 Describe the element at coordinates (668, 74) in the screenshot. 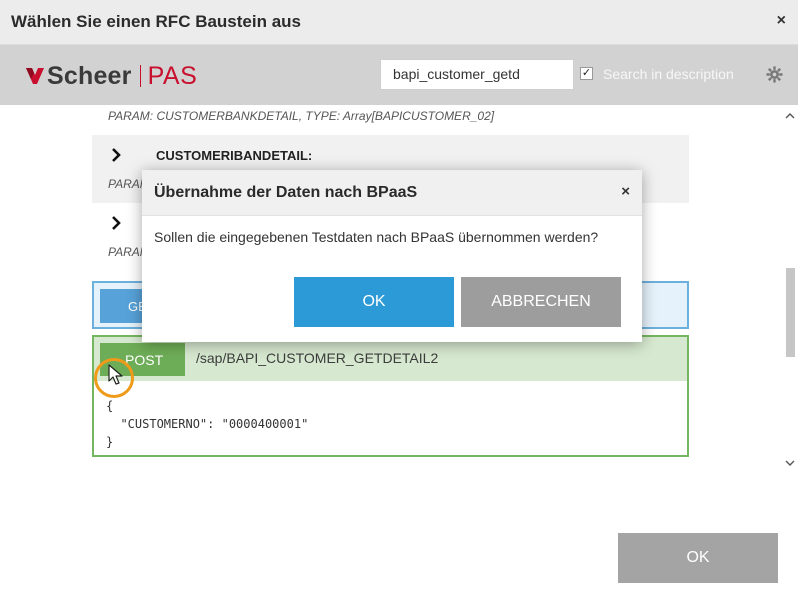

I see `search-description-label: Search in description` at that location.